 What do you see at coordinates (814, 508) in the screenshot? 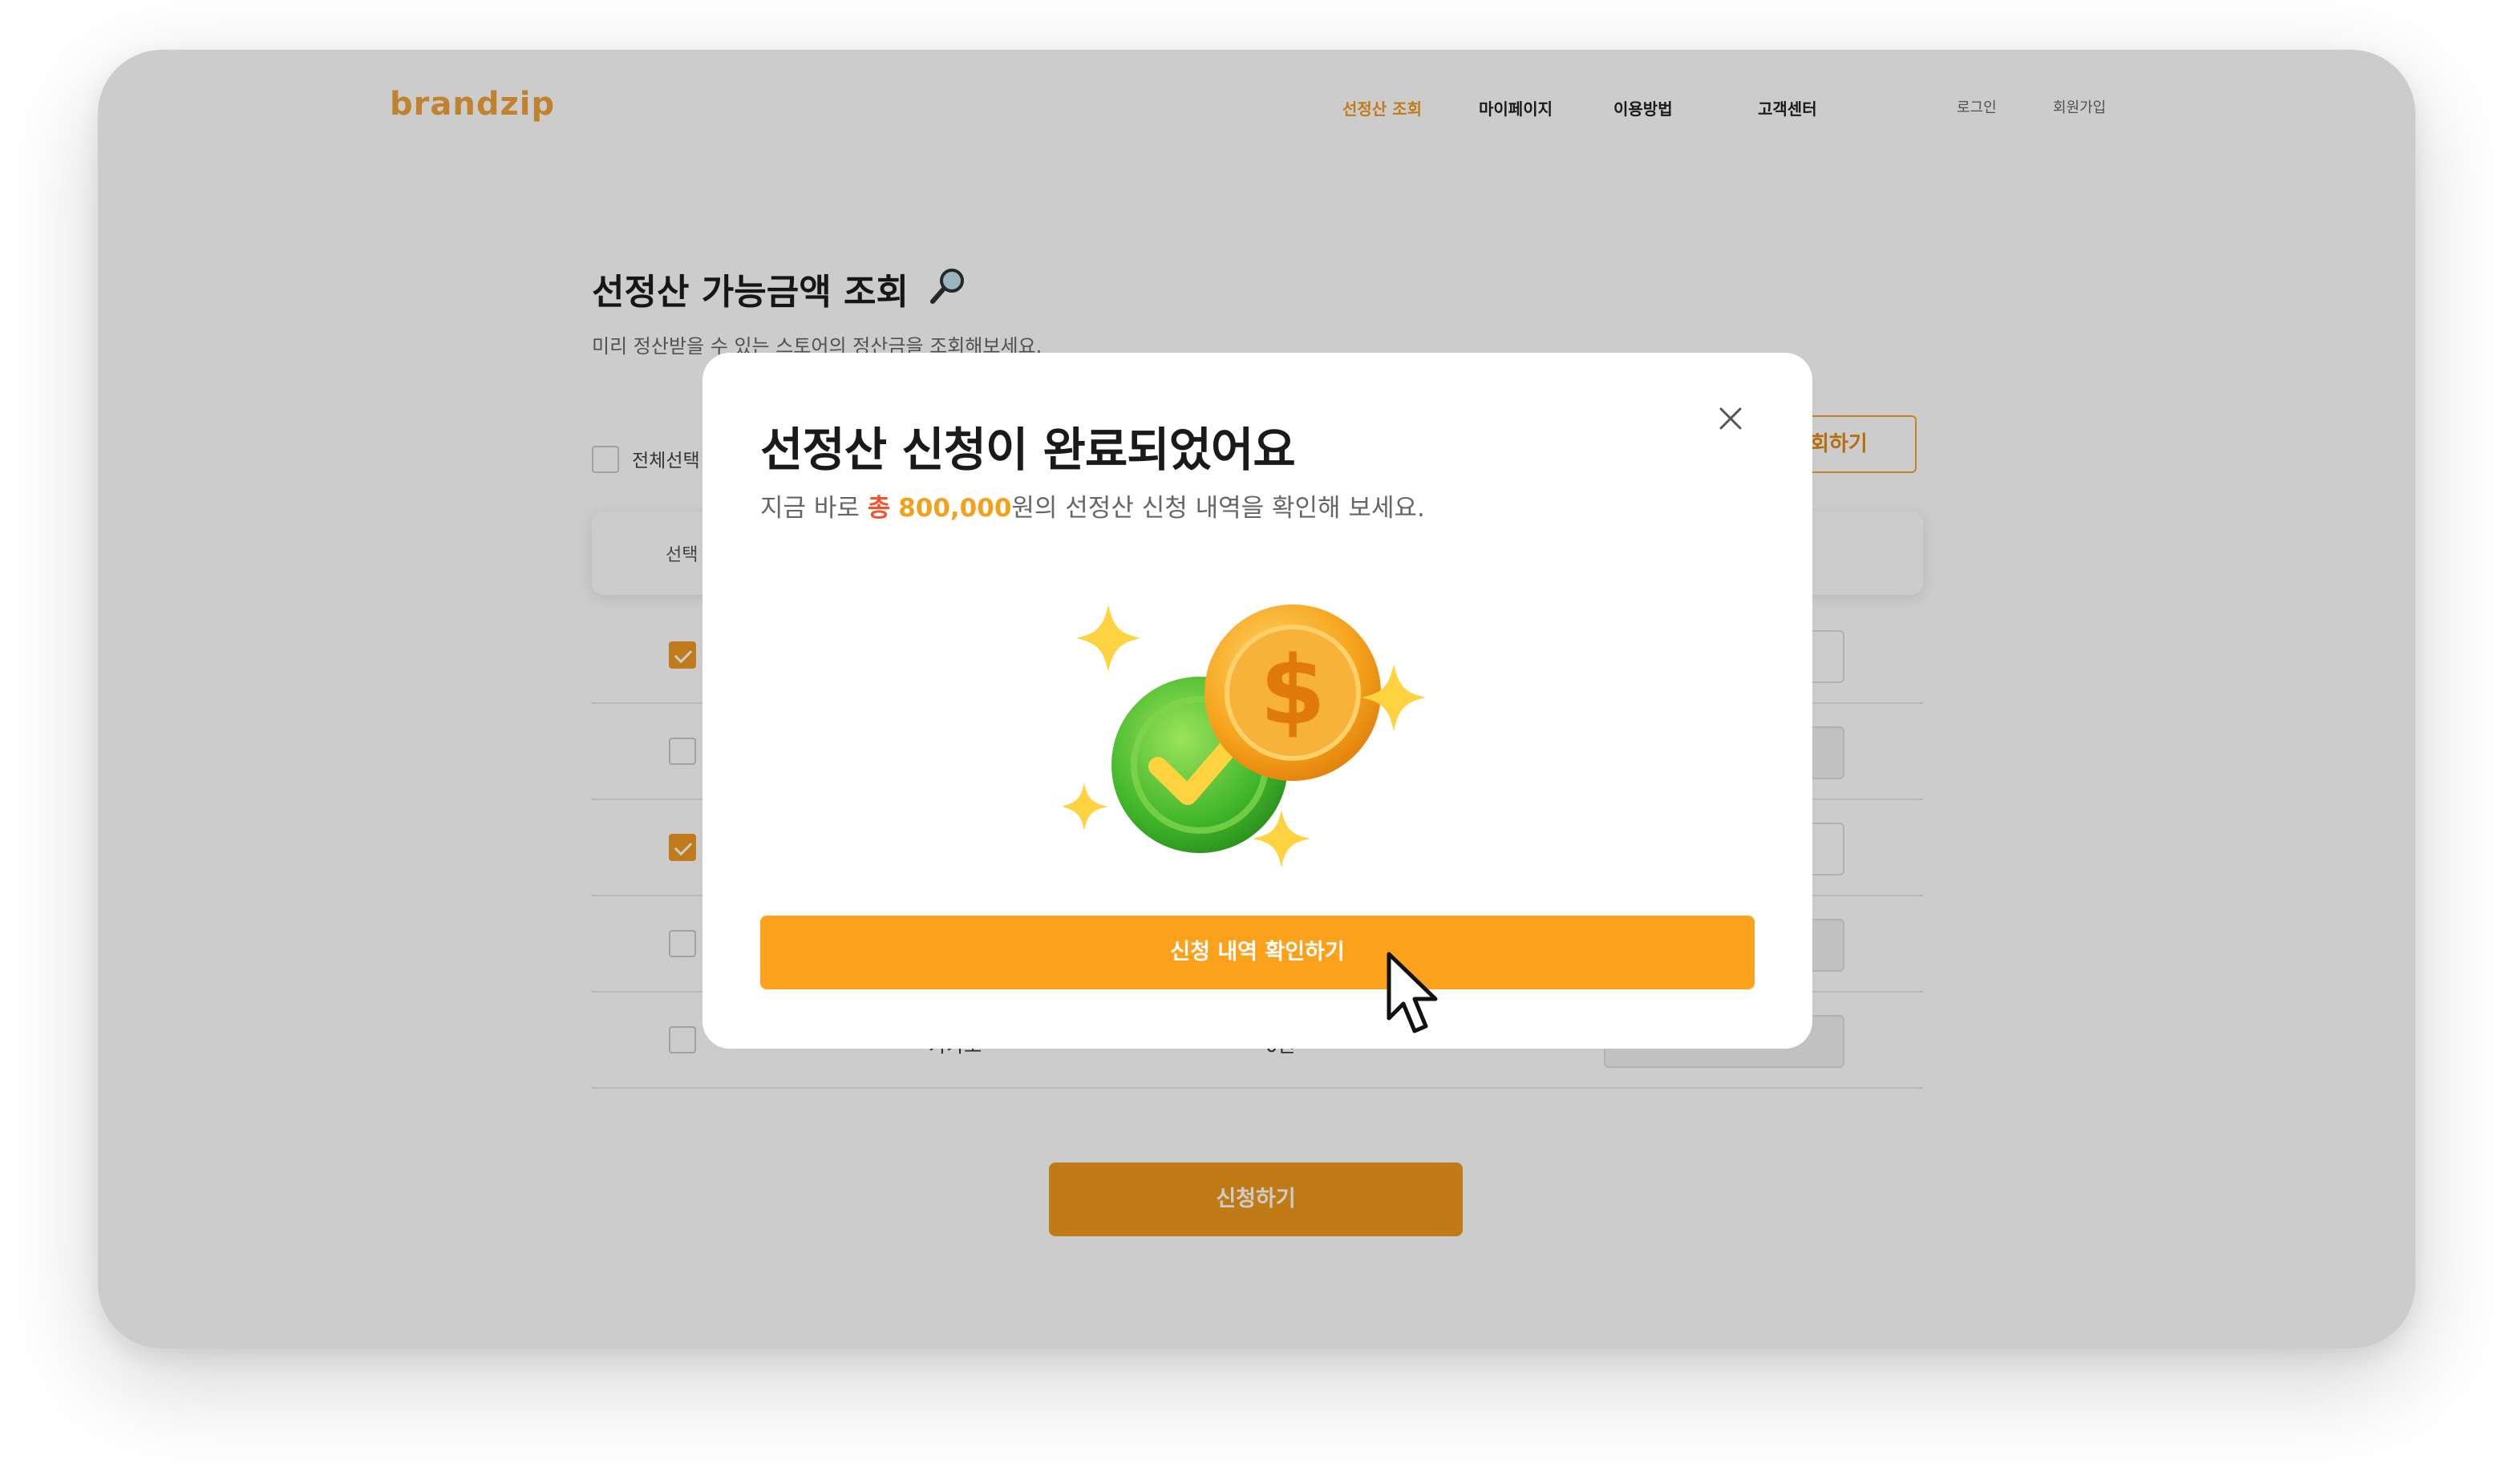
I see `modal-desc-prefix: 지금 바로` at bounding box center [814, 508].